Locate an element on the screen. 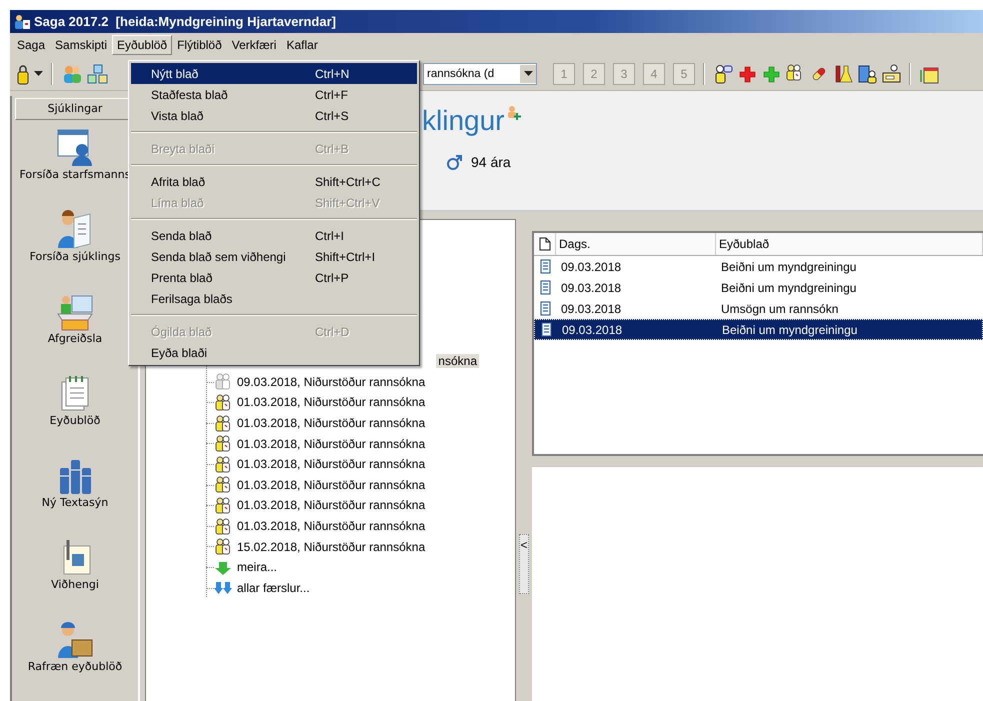 This screenshot has height=701, width=983. male-symbol-icon is located at coordinates (454, 162).